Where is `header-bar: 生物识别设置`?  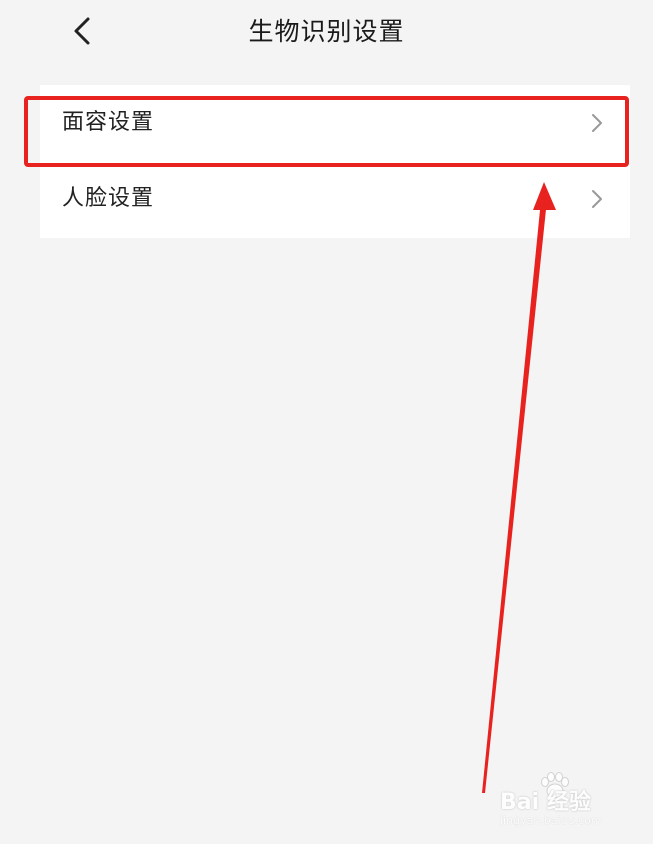 header-bar: 生物识别设置 is located at coordinates (326, 32).